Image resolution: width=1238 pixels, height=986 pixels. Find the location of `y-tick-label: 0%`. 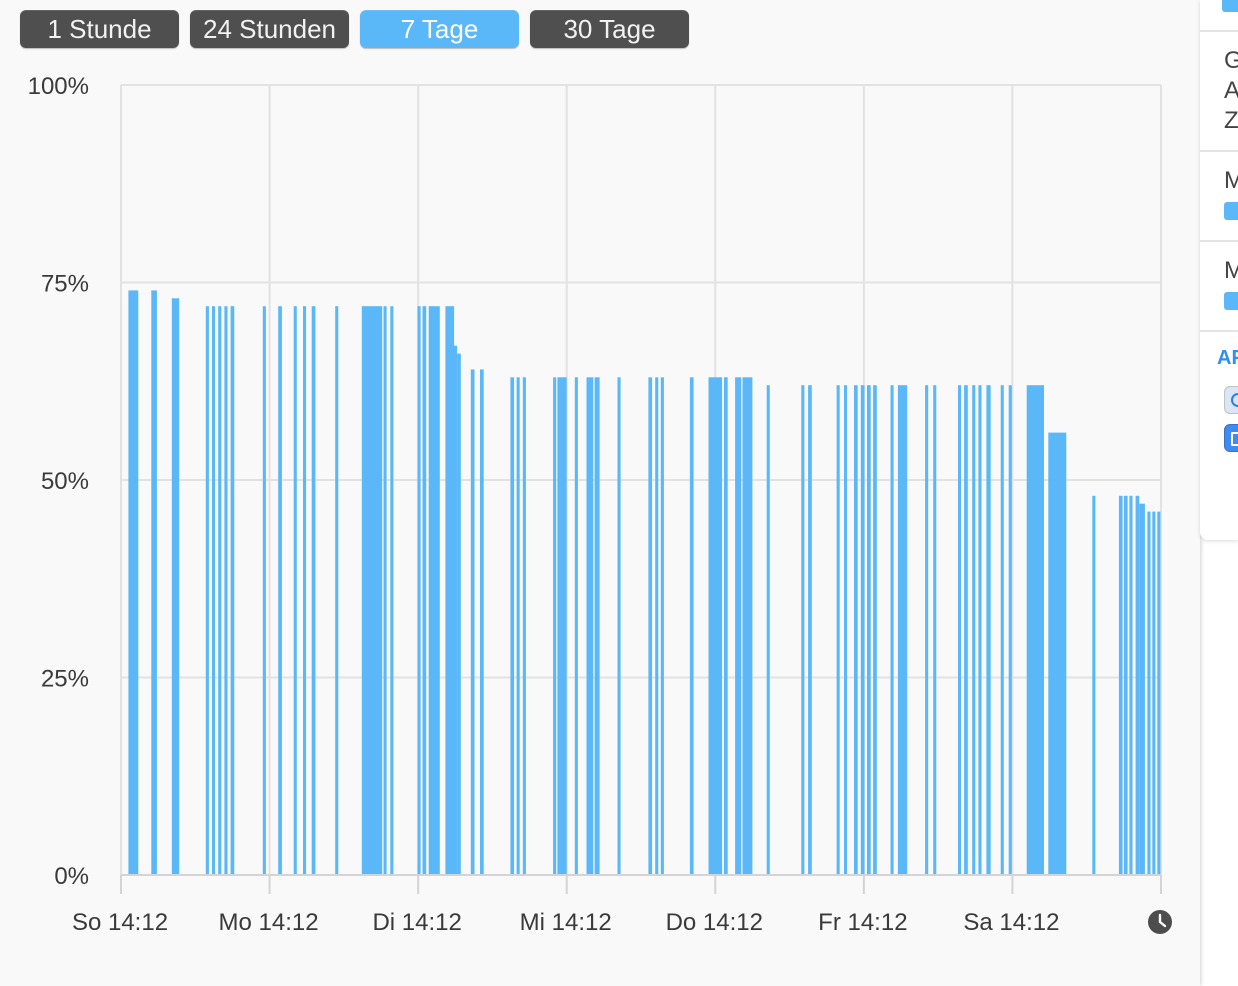

y-tick-label: 0% is located at coordinates (71, 876).